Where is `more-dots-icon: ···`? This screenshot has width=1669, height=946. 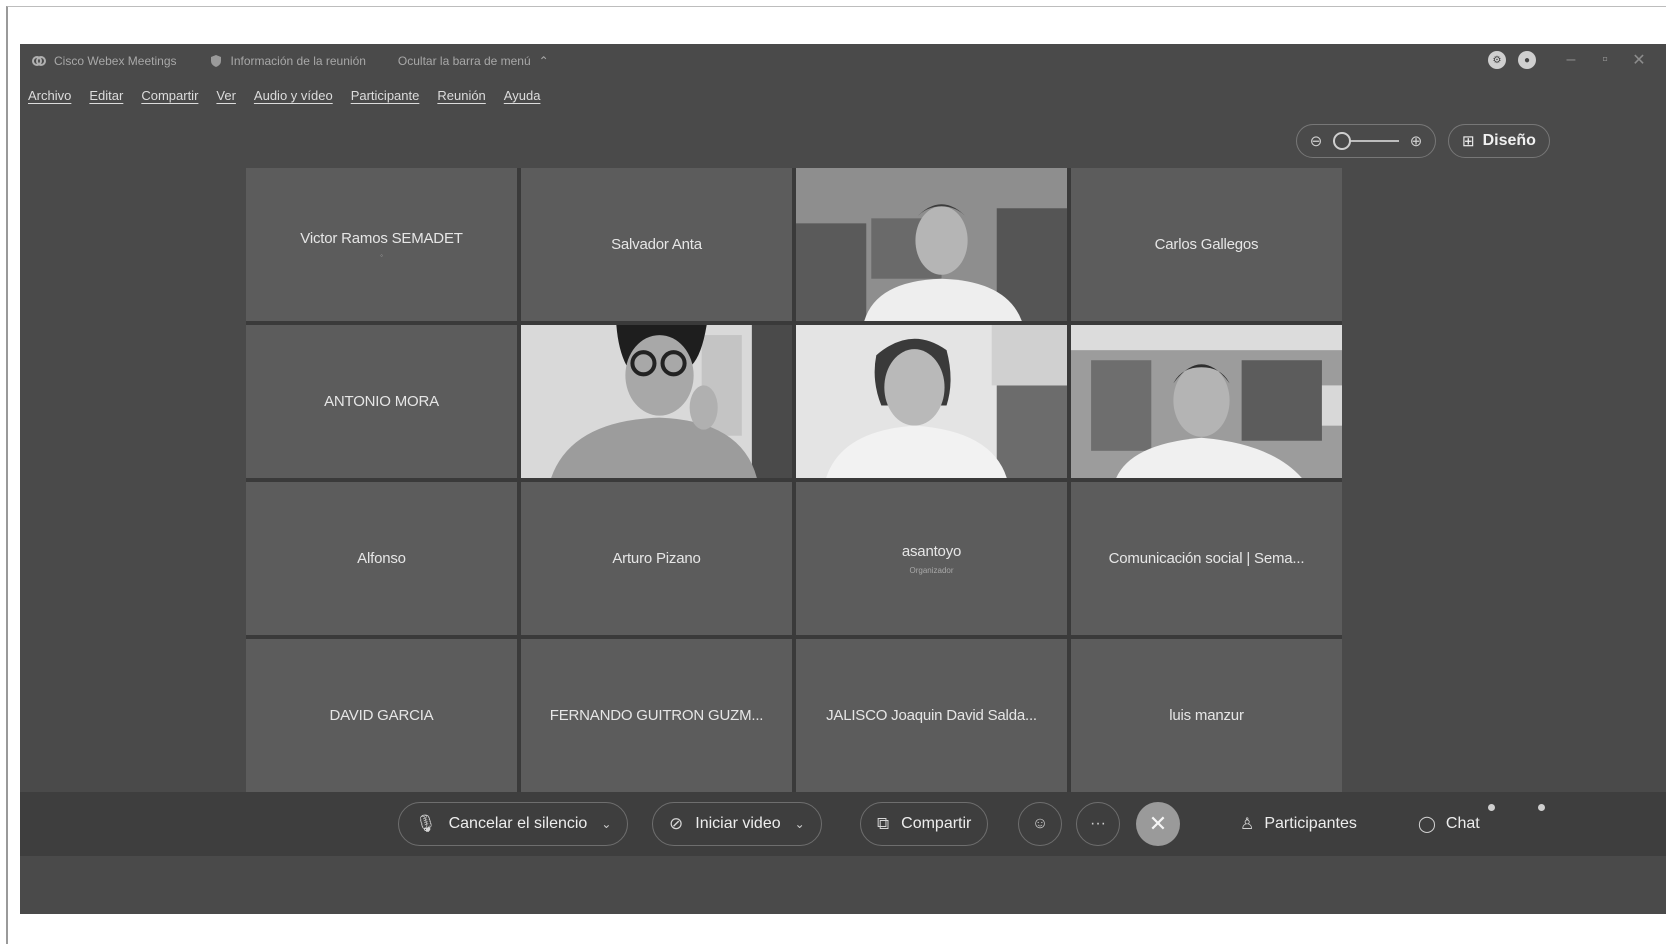
more-dots-icon: ··· is located at coordinates (1098, 823).